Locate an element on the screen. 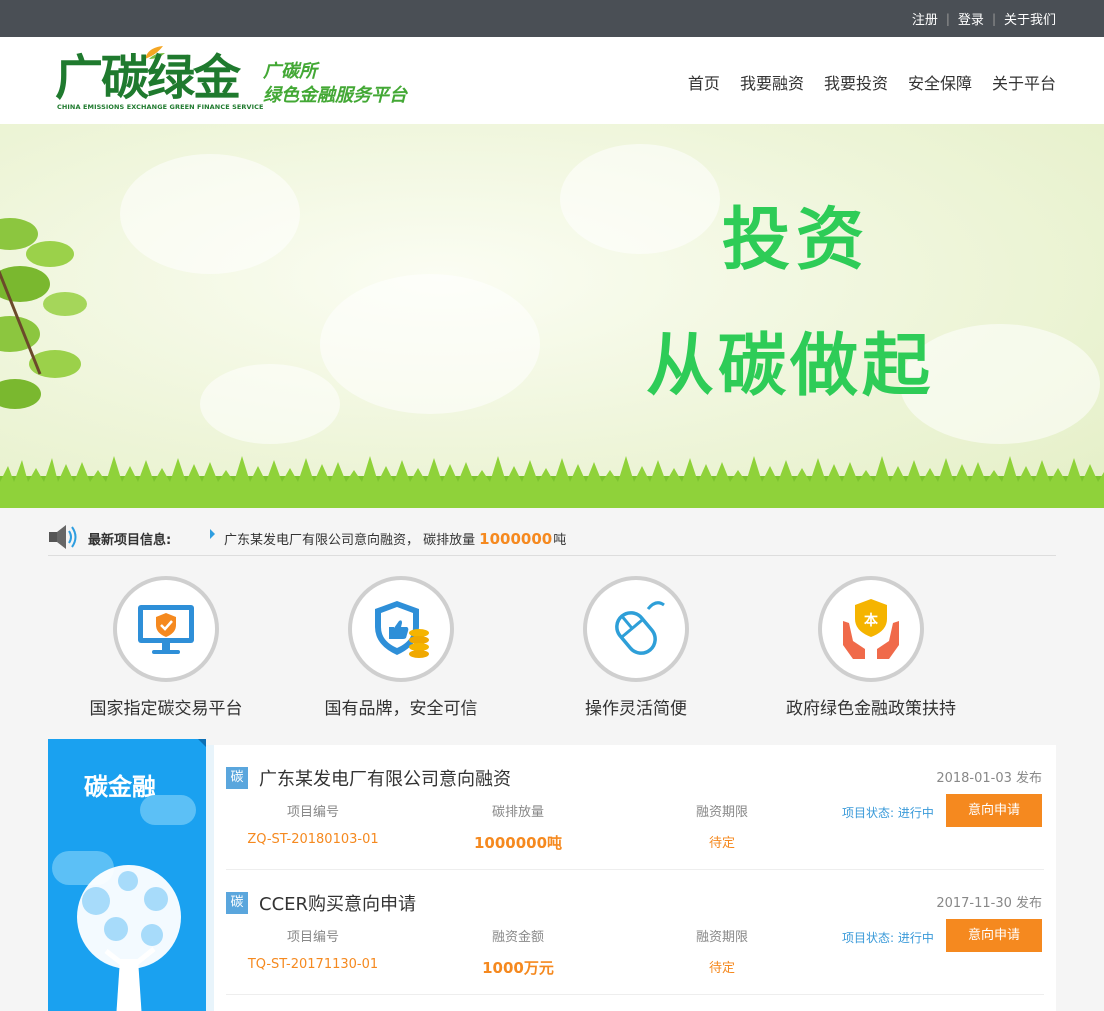  feature-caption: 操作灵活简便 is located at coordinates (636, 709).